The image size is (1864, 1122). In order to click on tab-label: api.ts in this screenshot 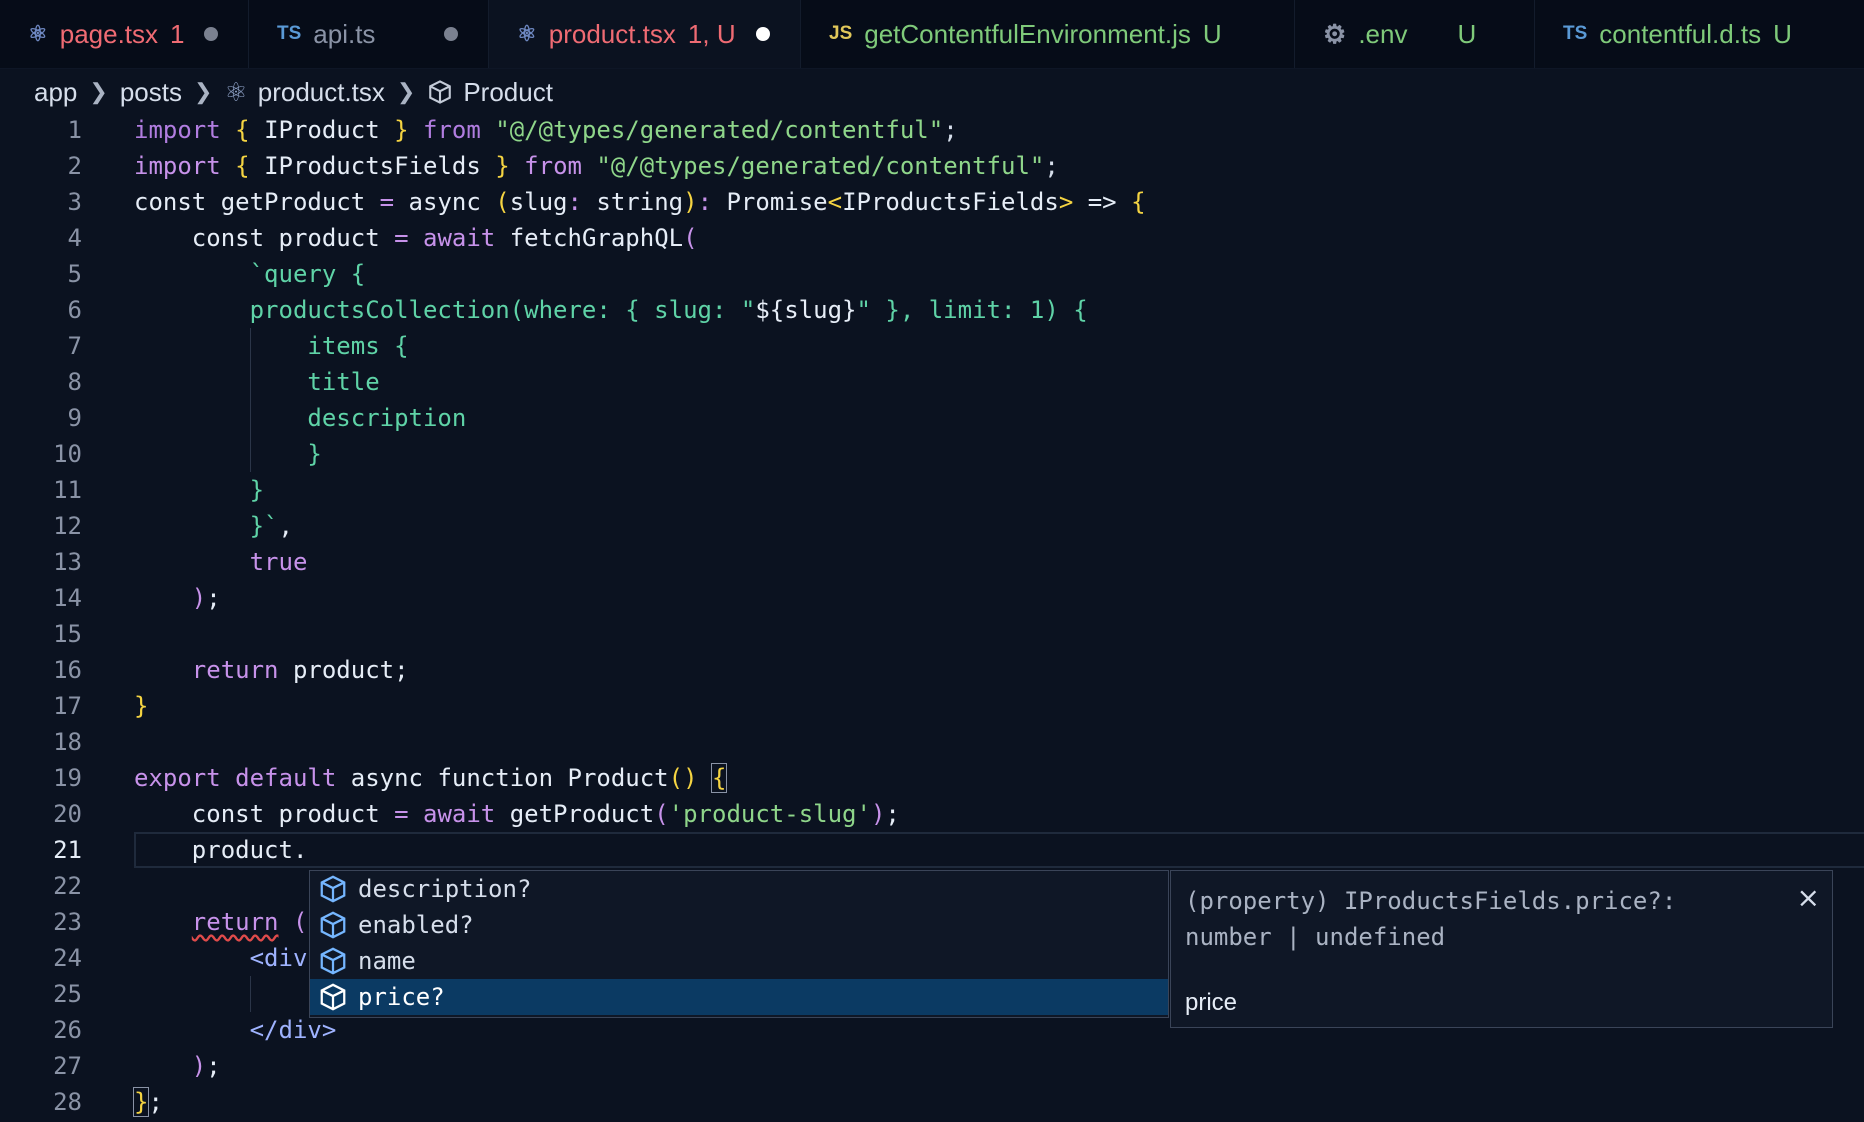, I will do `click(344, 33)`.